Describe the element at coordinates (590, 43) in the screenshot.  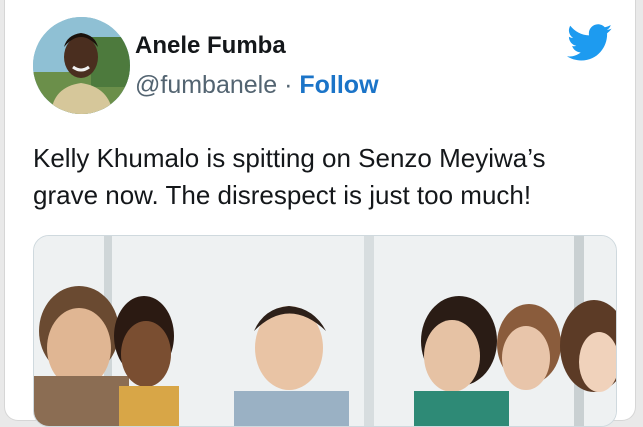
I see `twitter-bird-icon` at that location.